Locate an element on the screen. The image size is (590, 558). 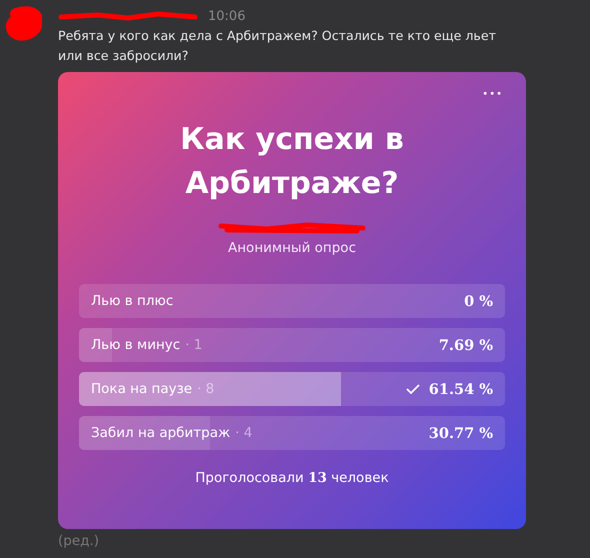
option-label: Лью в плюс is located at coordinates (132, 301).